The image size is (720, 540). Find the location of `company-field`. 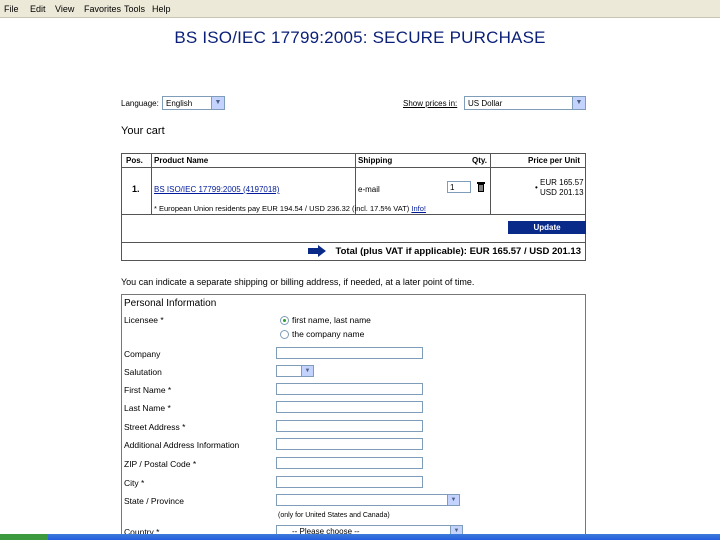

company-field is located at coordinates (349, 353).